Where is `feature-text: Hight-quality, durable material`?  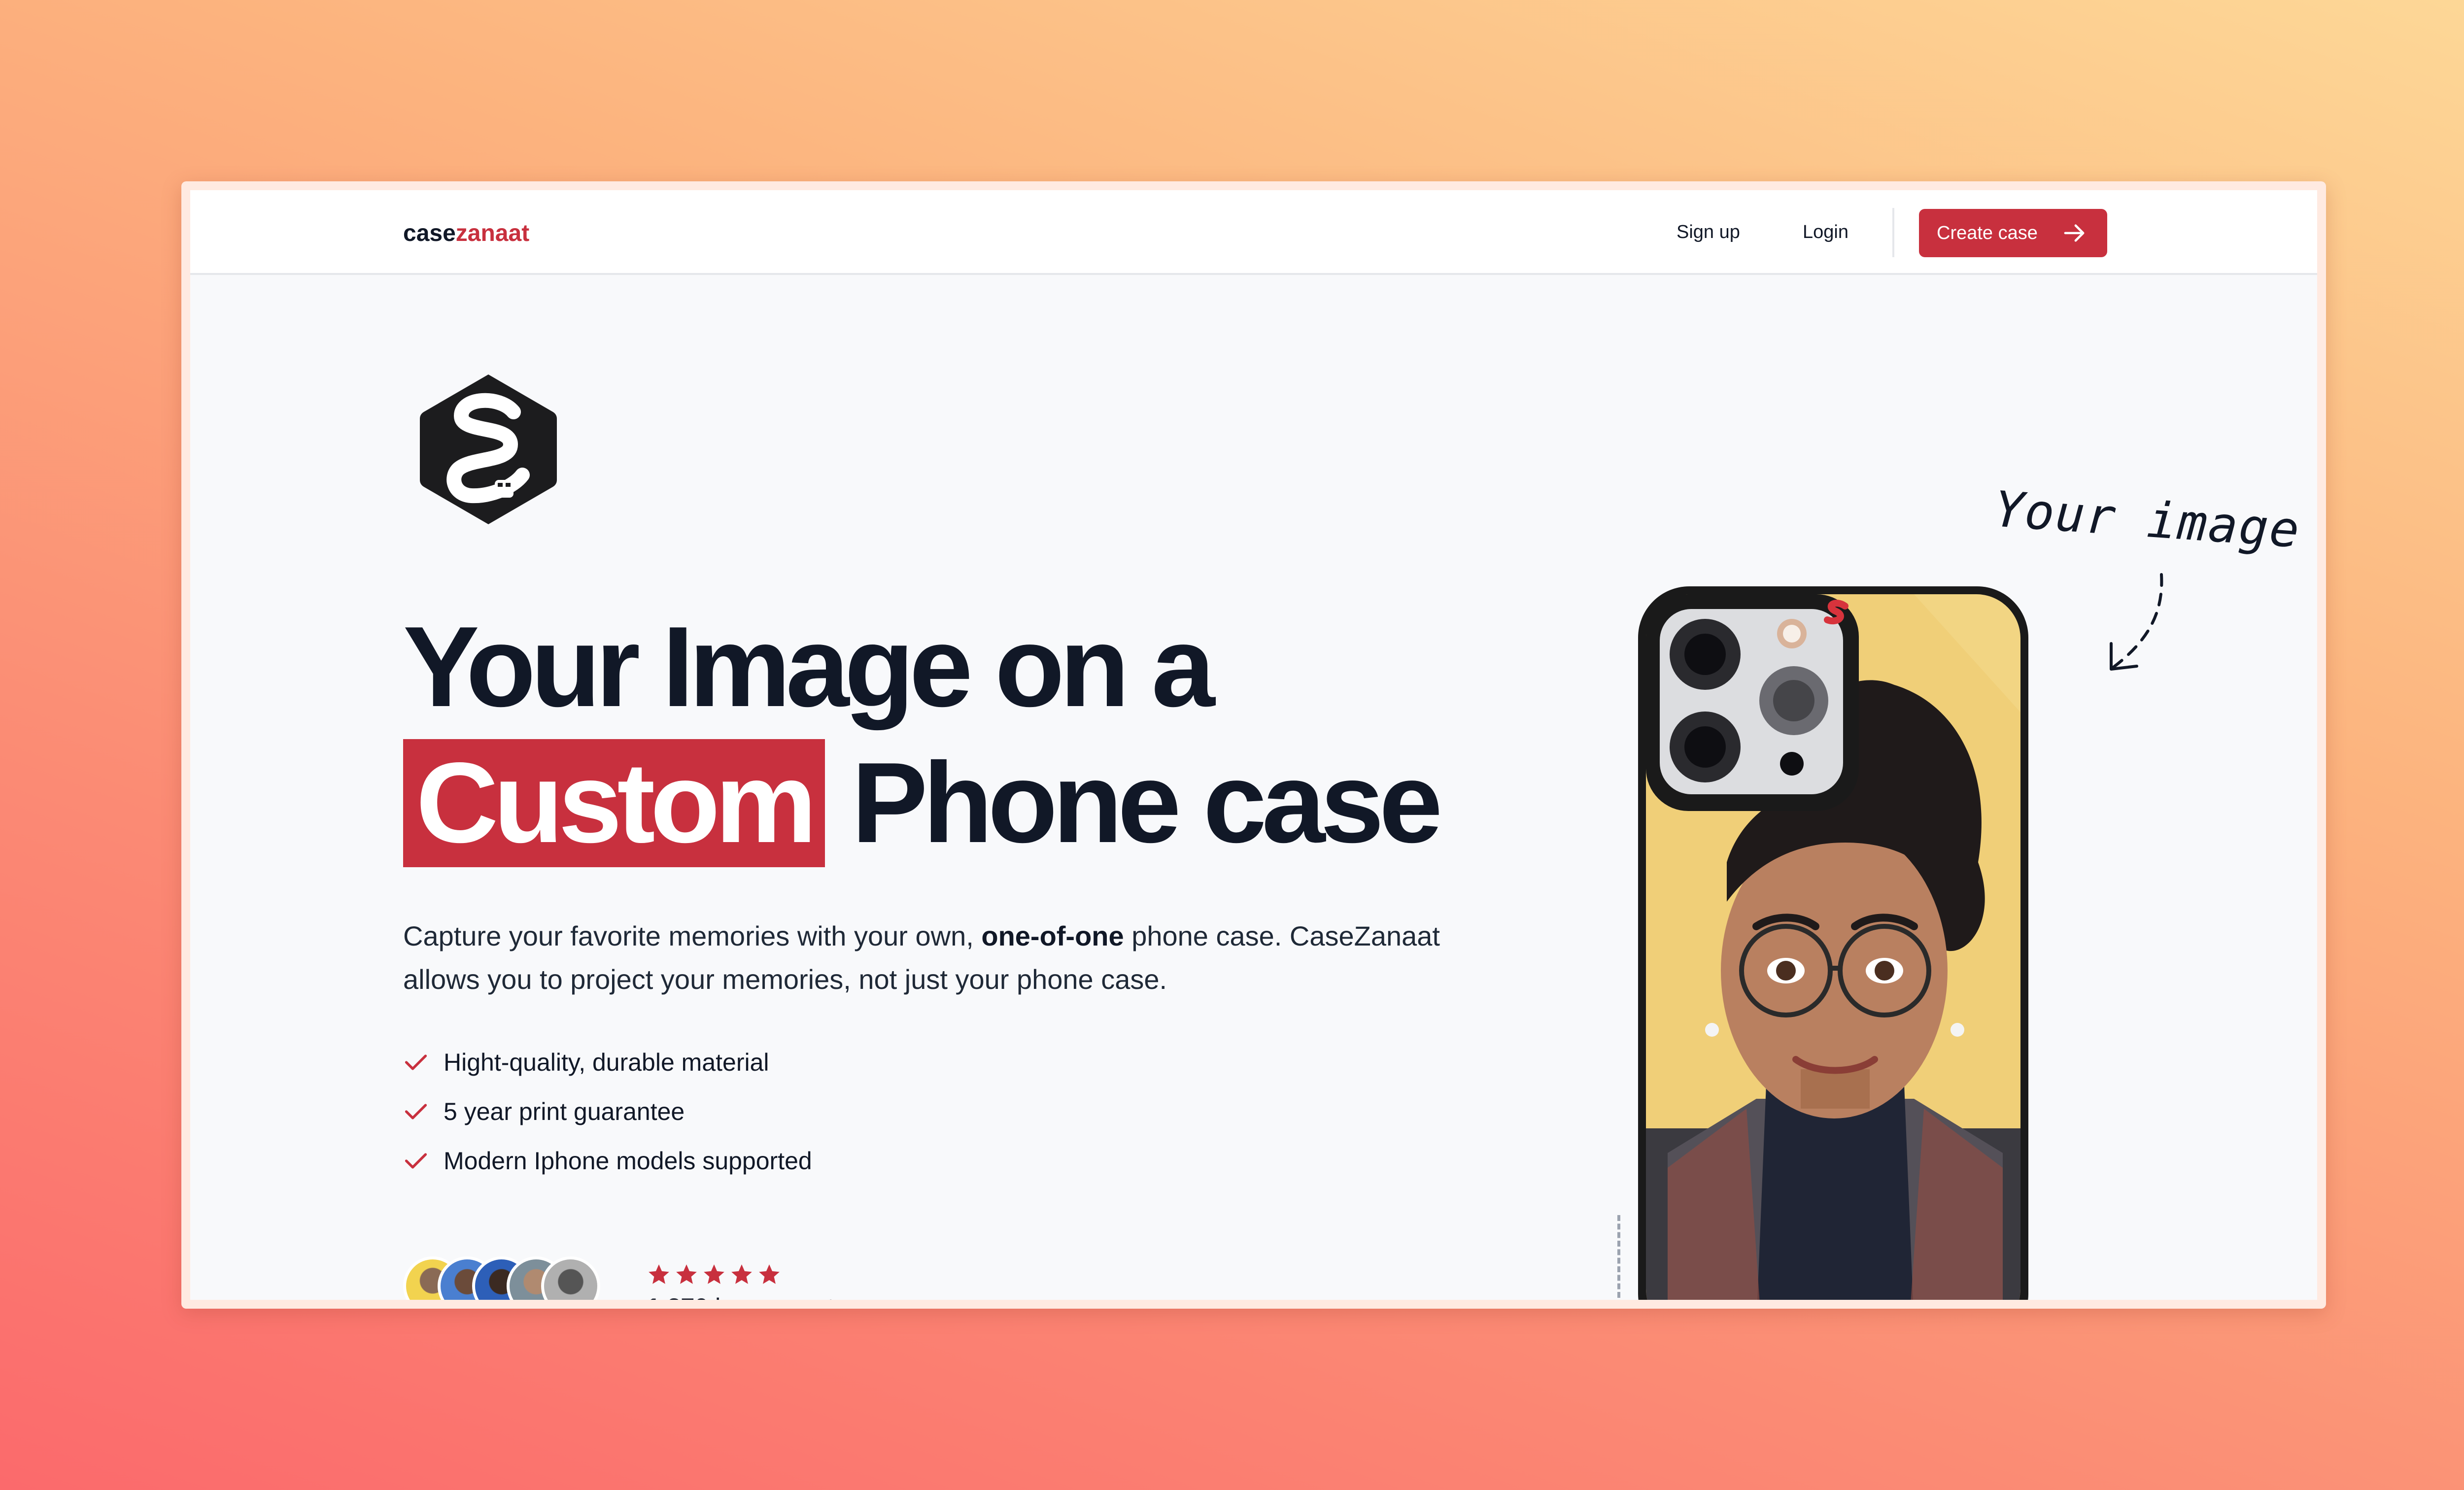
feature-text: Hight-quality, durable material is located at coordinates (606, 1062).